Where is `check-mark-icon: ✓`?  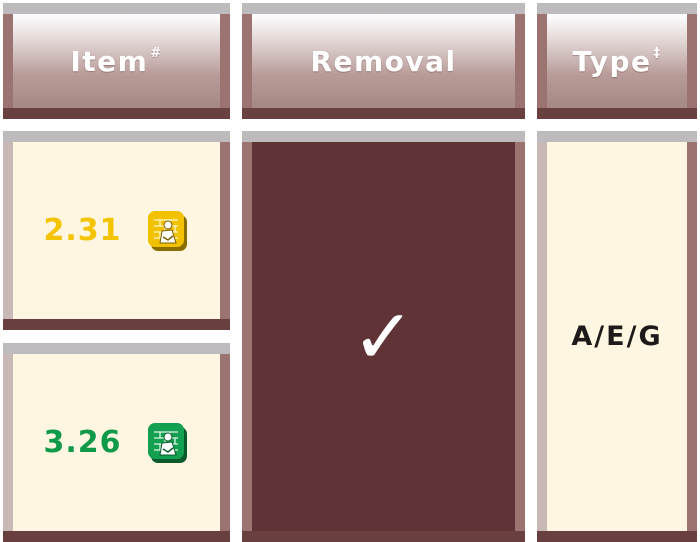 check-mark-icon: ✓ is located at coordinates (383, 336).